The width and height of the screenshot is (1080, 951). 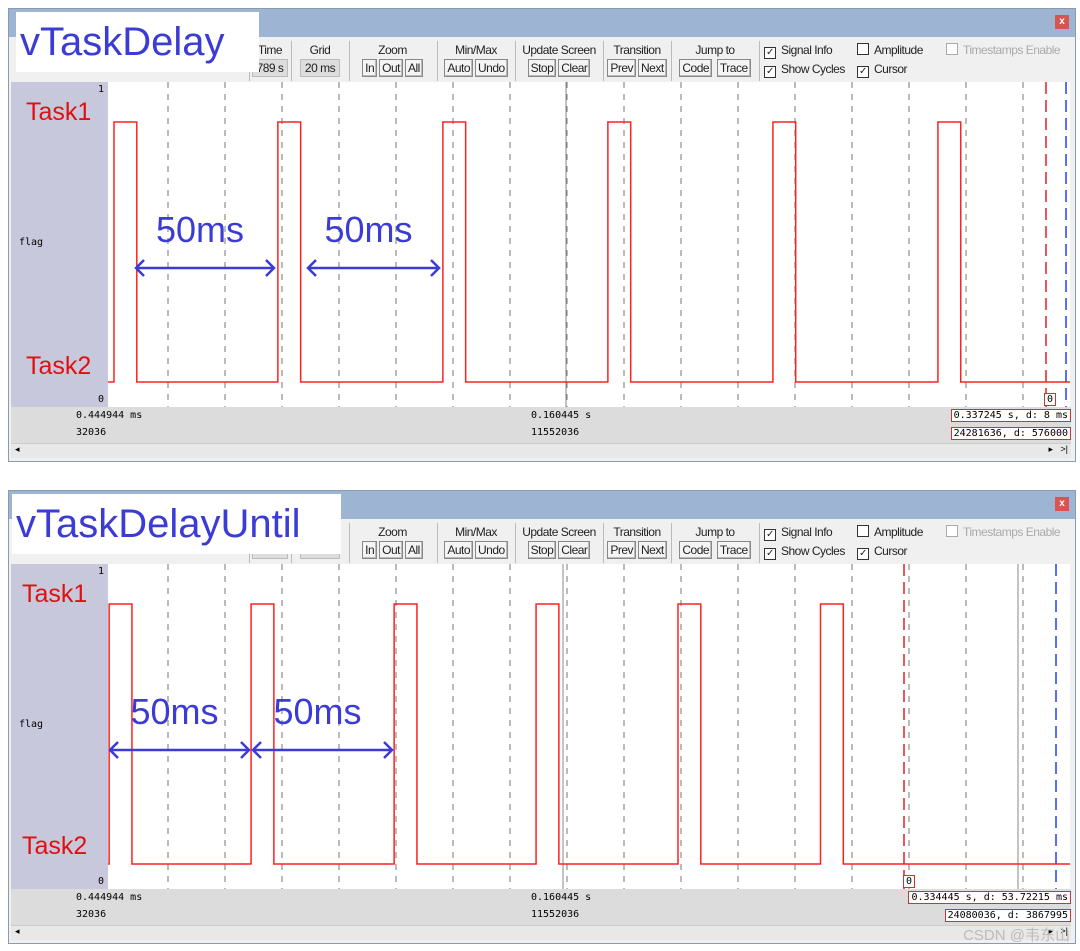 I want to click on scroll-end-icon: >|, so click(x=1064, y=449).